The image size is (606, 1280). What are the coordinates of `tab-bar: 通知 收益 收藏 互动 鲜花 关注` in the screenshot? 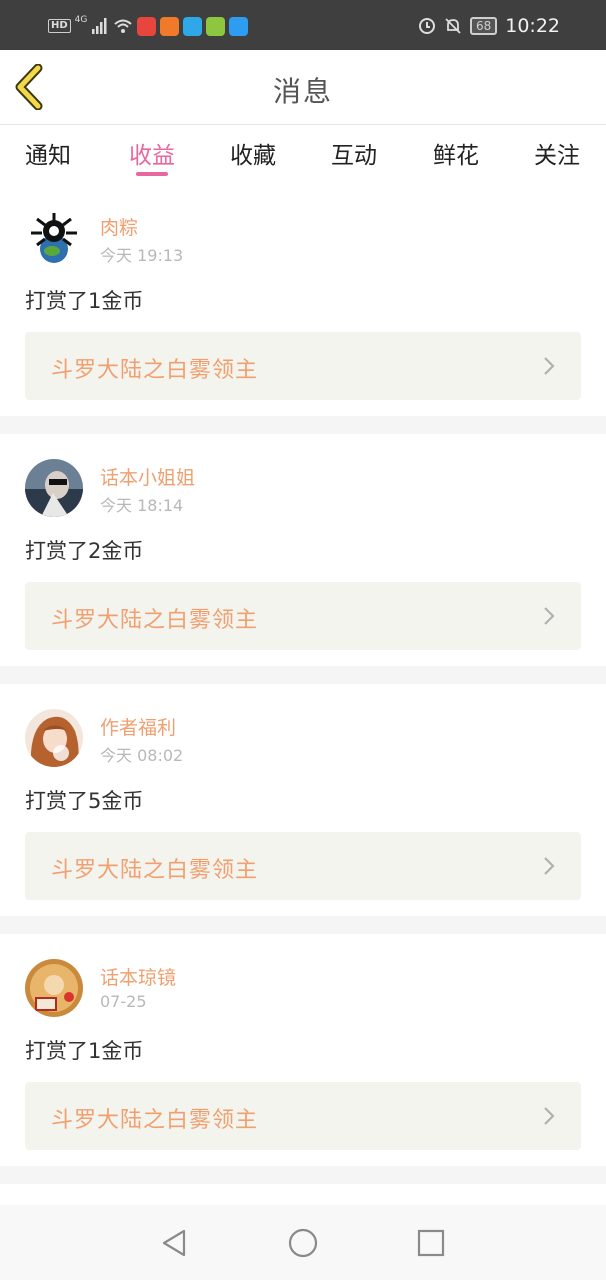 It's located at (303, 155).